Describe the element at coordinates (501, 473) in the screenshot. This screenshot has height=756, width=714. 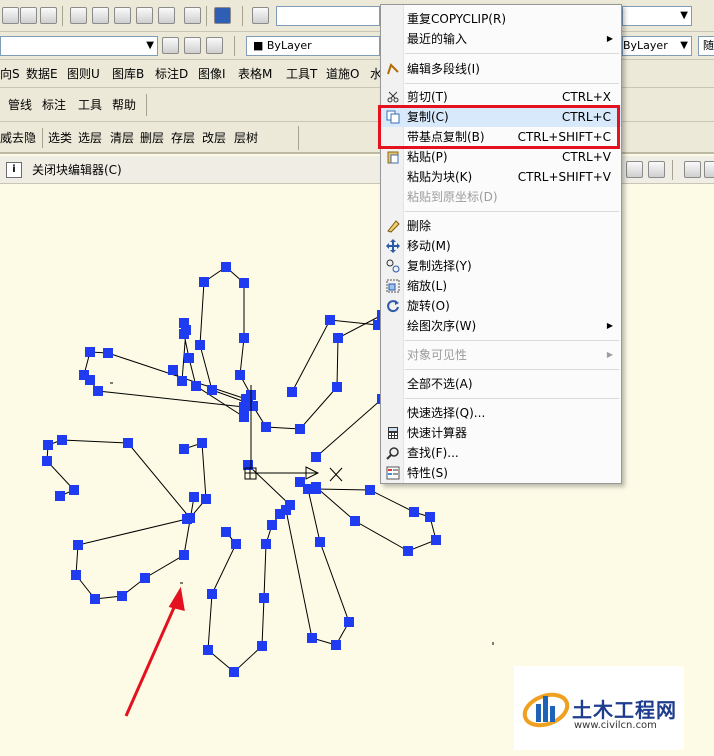
I see `menu-item-properties: 特性(S)` at that location.